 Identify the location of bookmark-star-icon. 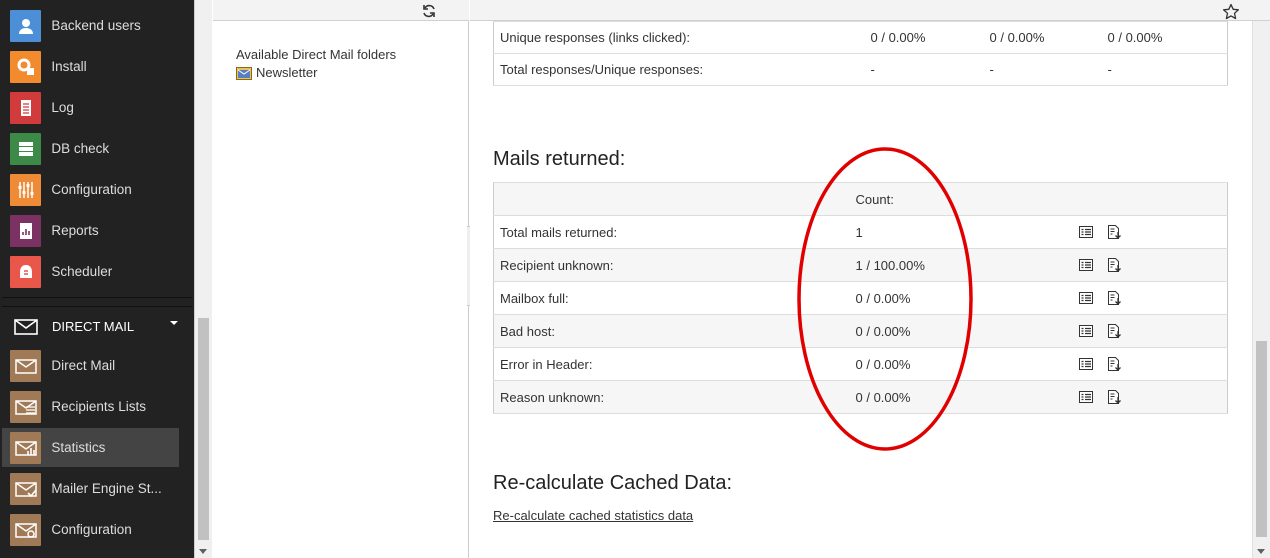
(1231, 12).